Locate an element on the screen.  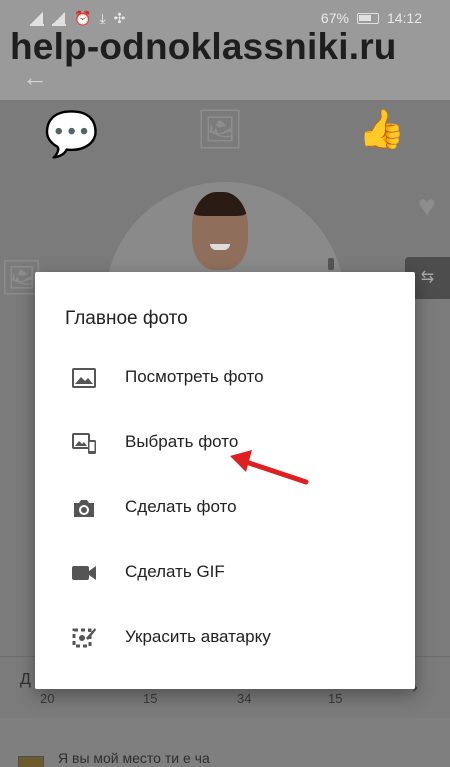
menu-item-view-photo: Посмотреть фото is located at coordinates (225, 378).